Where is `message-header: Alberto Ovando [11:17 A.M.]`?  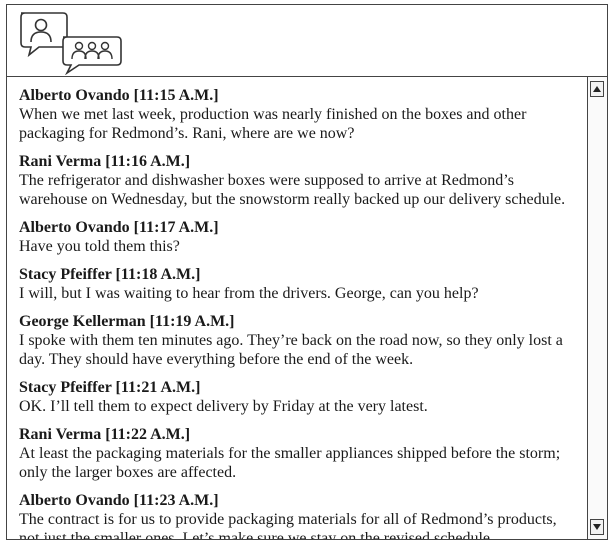
message-header: Alberto Ovando [11:17 A.M.] is located at coordinates (304, 228).